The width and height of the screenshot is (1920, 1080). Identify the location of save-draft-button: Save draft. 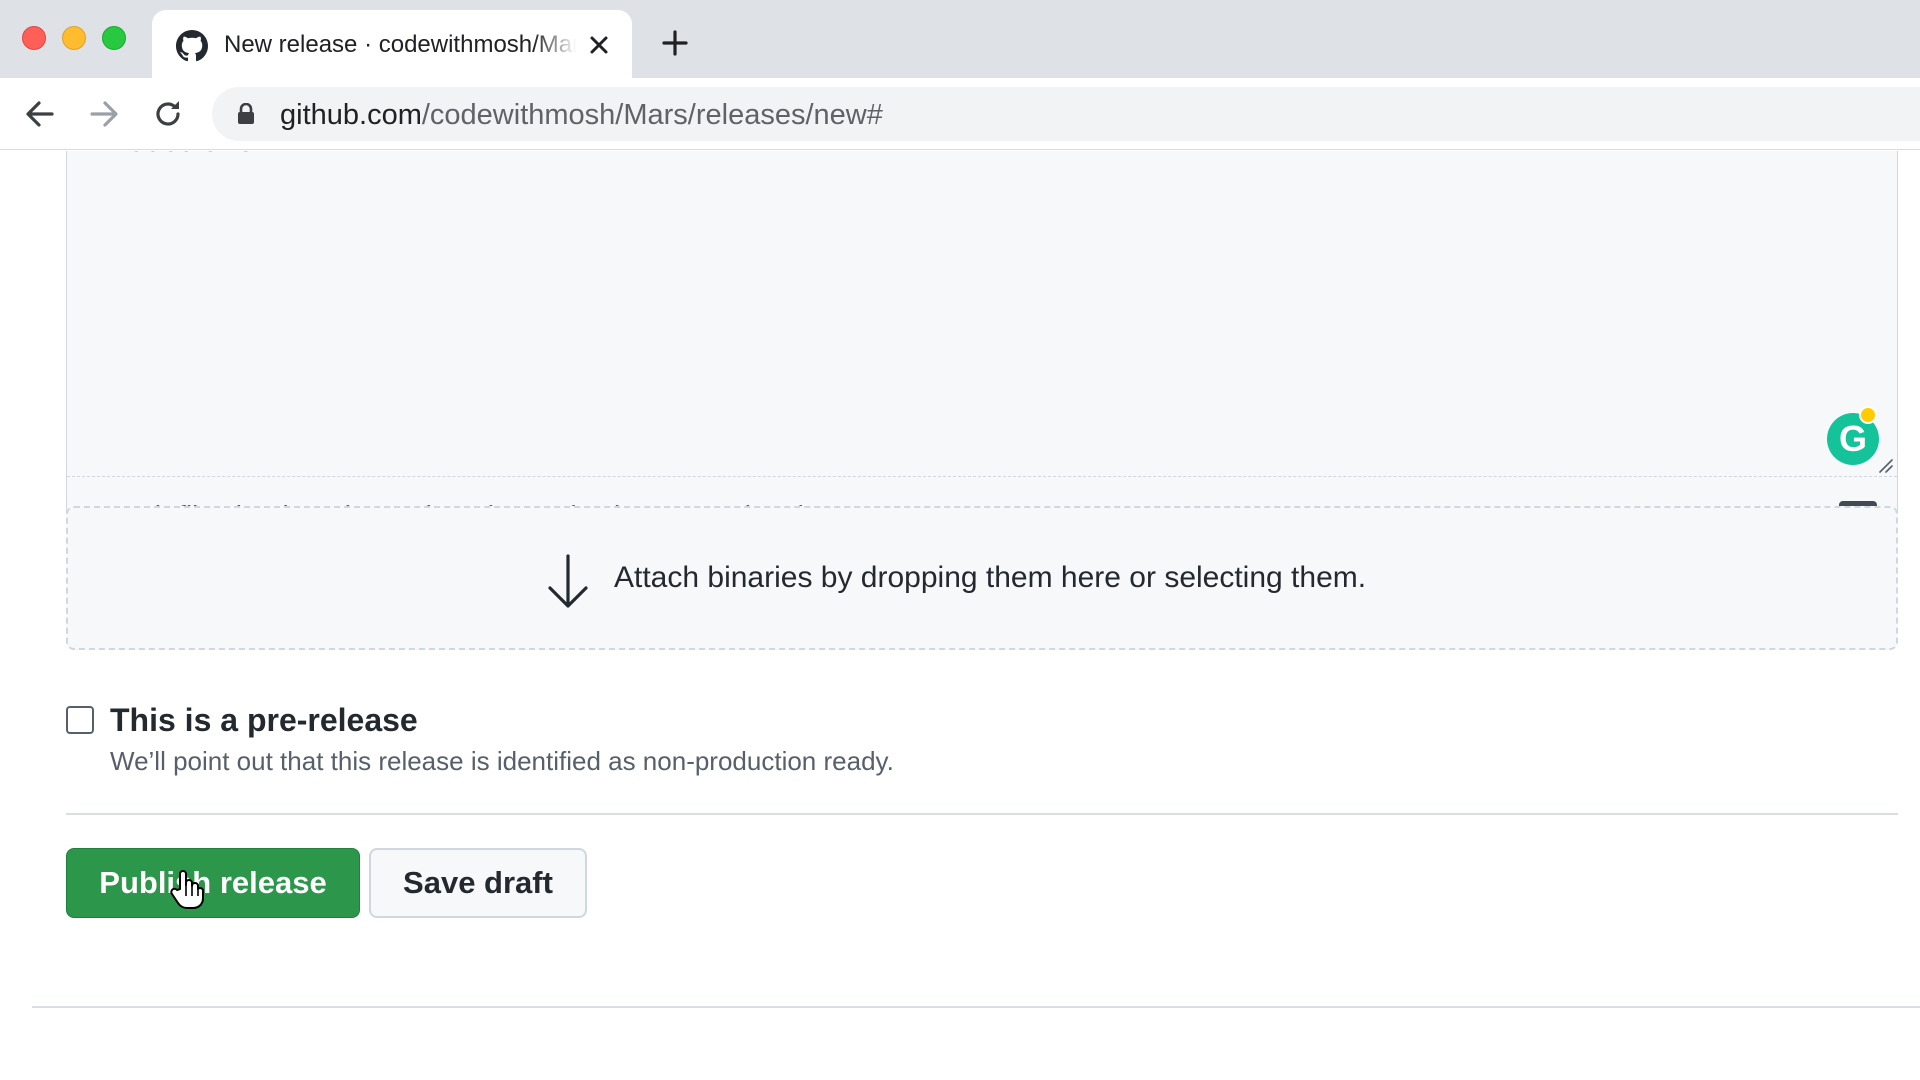
(478, 883).